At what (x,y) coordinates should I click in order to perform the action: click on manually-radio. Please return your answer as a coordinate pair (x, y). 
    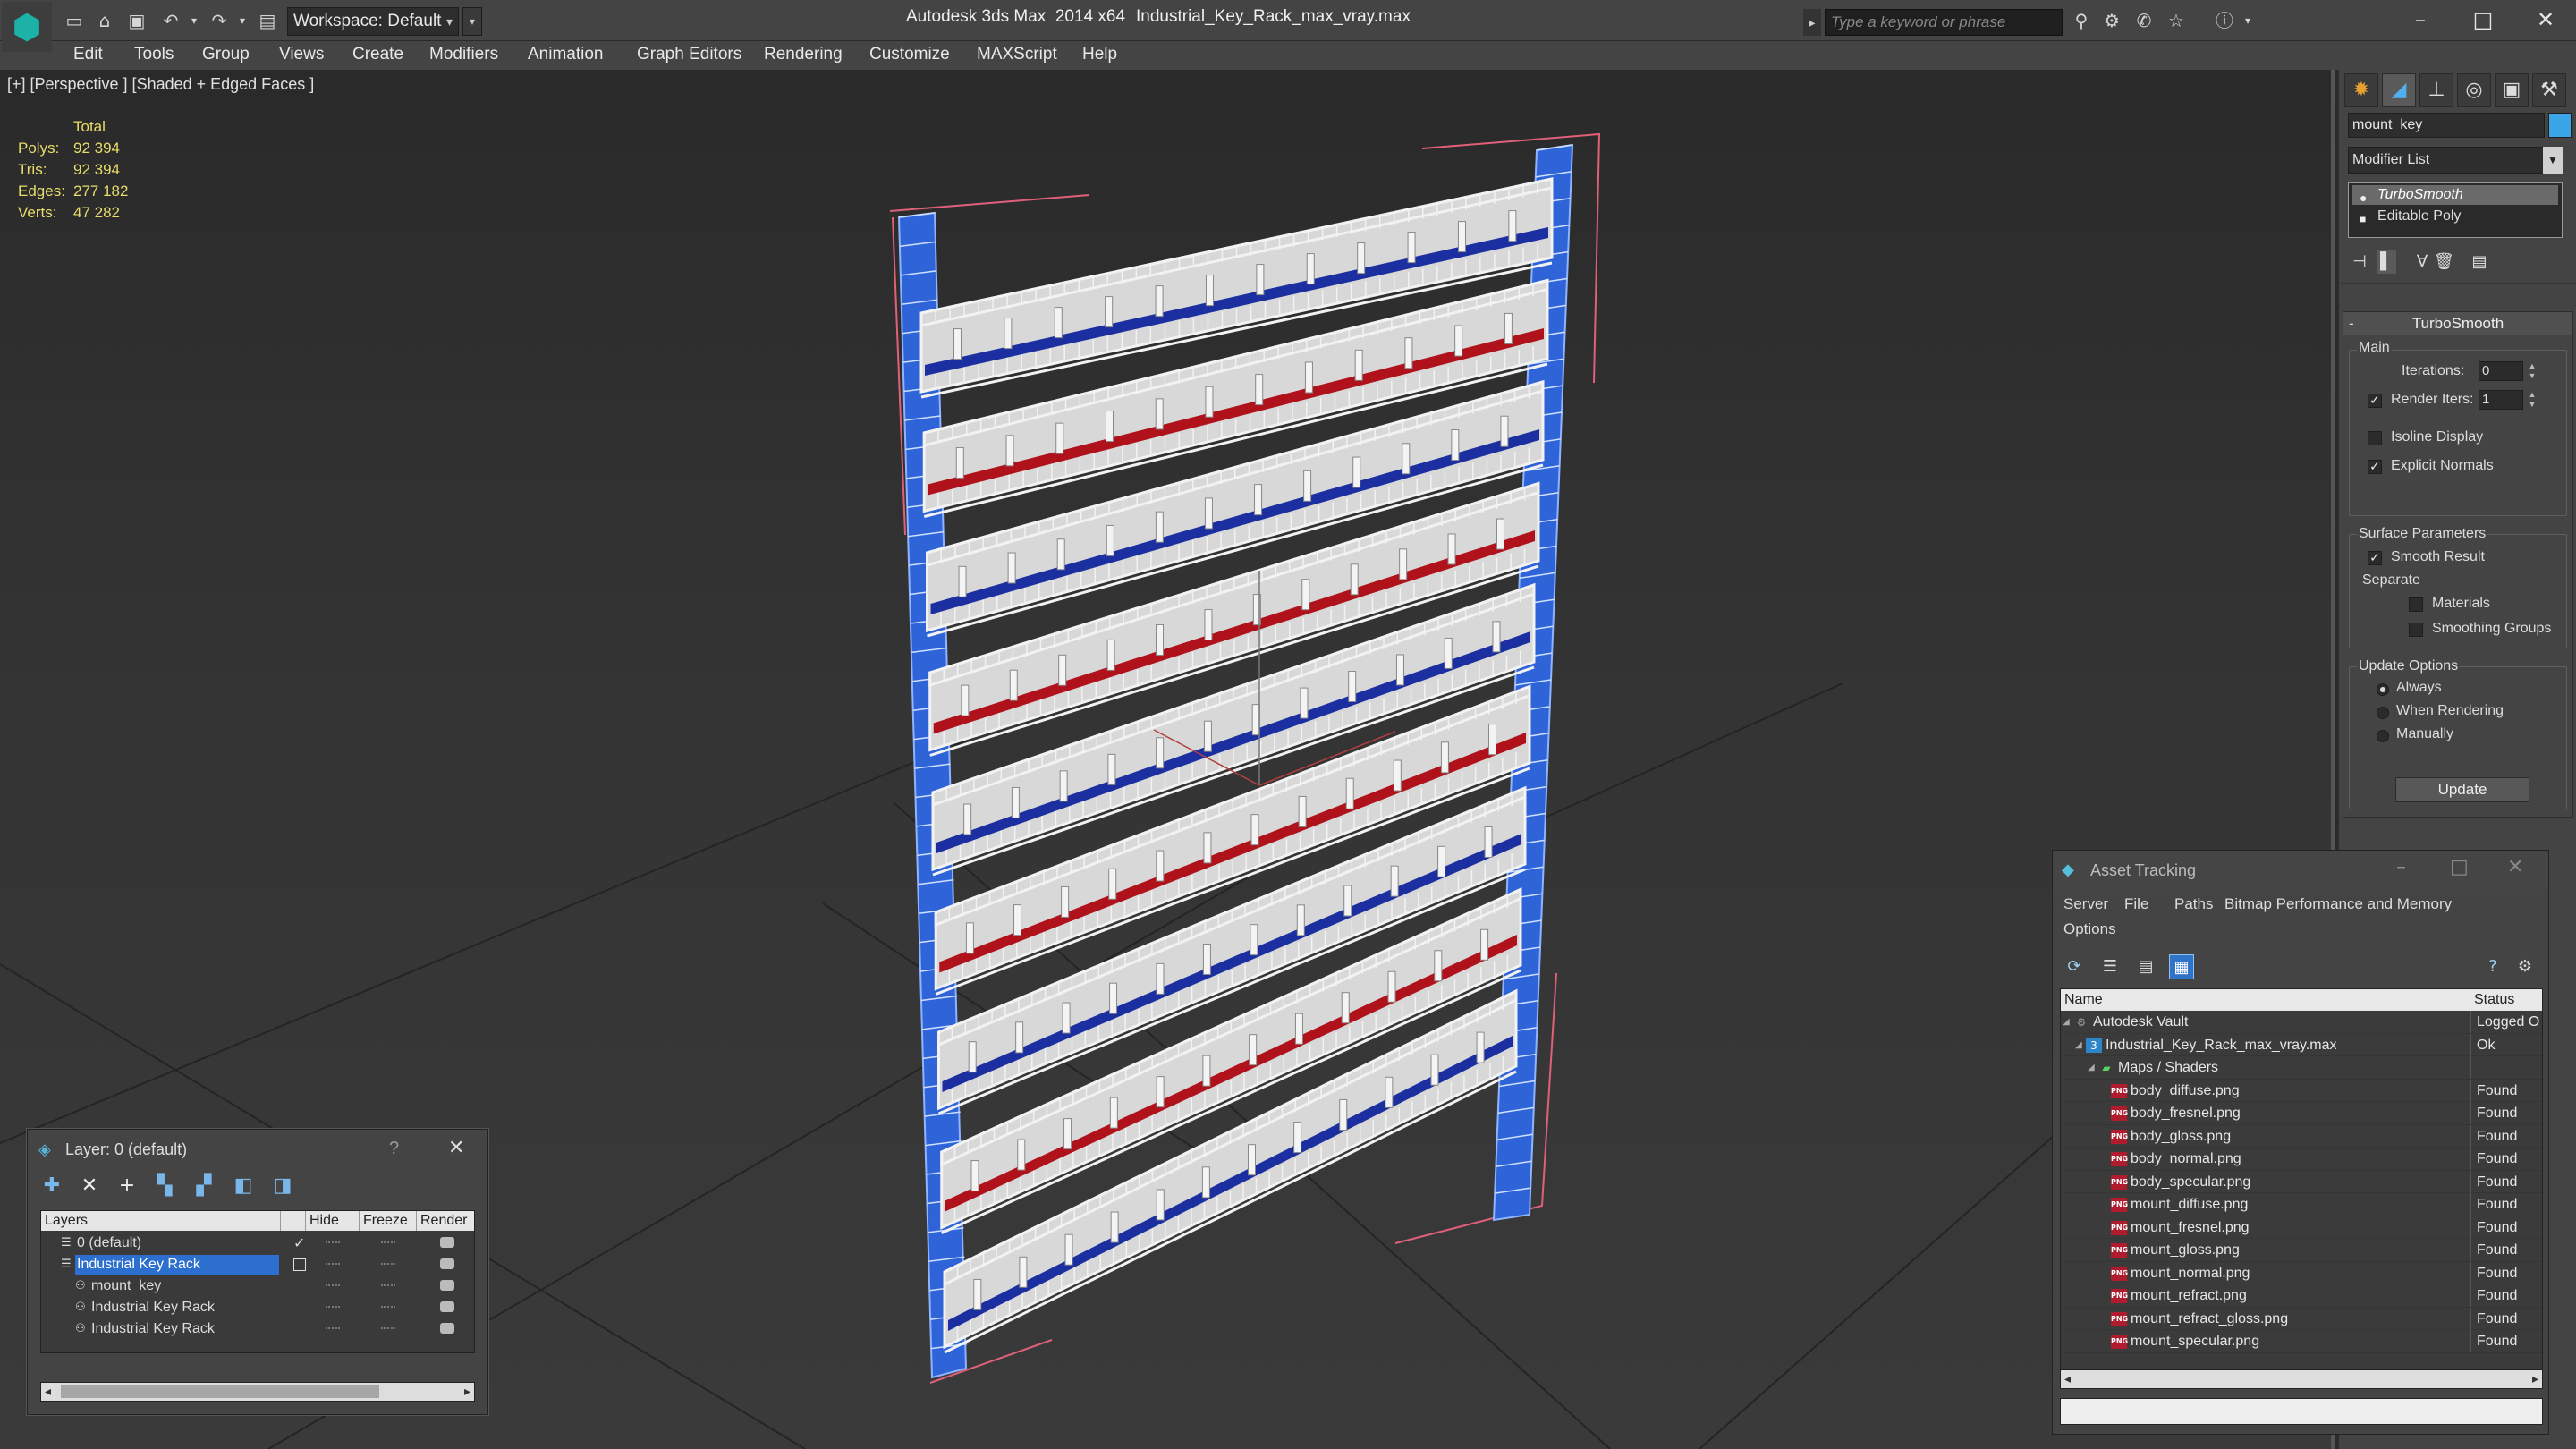
    Looking at the image, I should click on (2383, 736).